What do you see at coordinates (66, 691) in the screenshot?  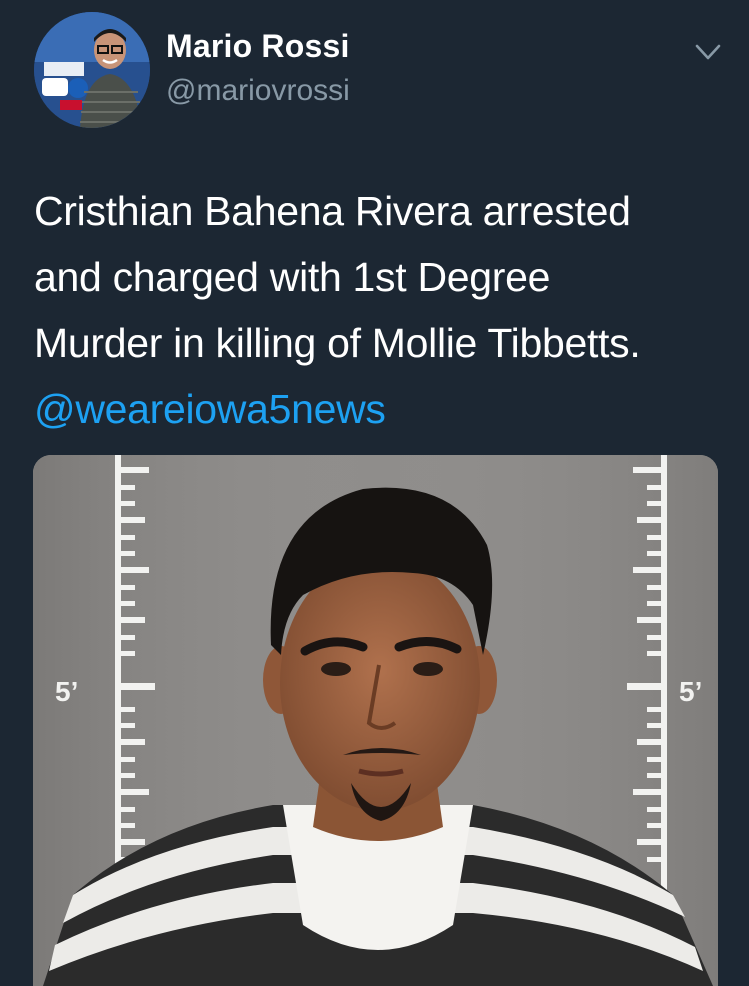 I see `height-marker-left: 5’` at bounding box center [66, 691].